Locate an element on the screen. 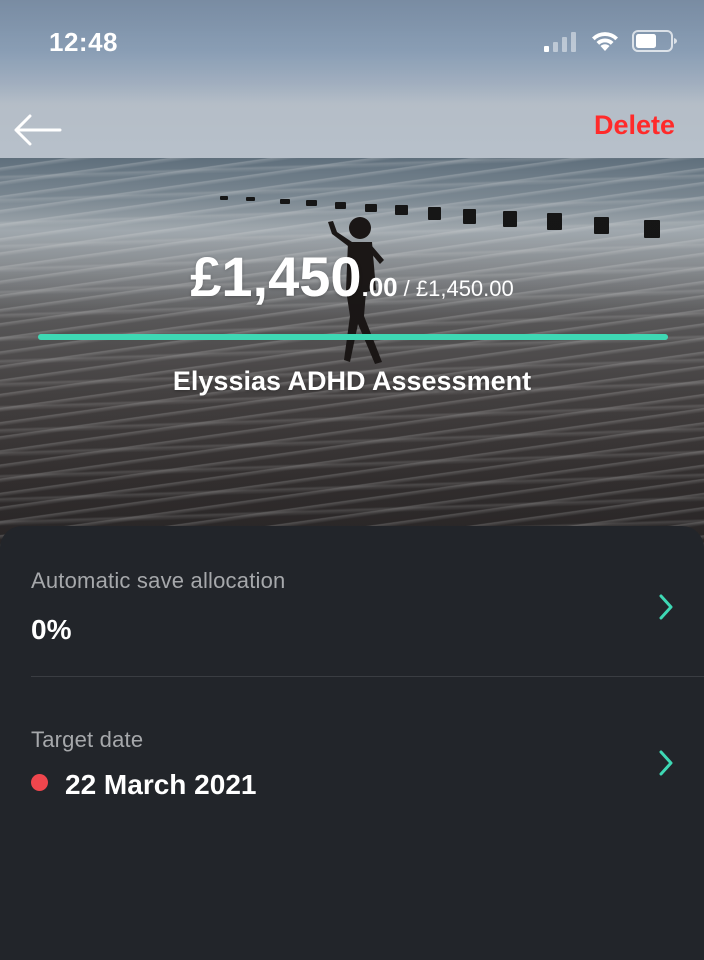  cellular-signal-icon is located at coordinates (560, 42).